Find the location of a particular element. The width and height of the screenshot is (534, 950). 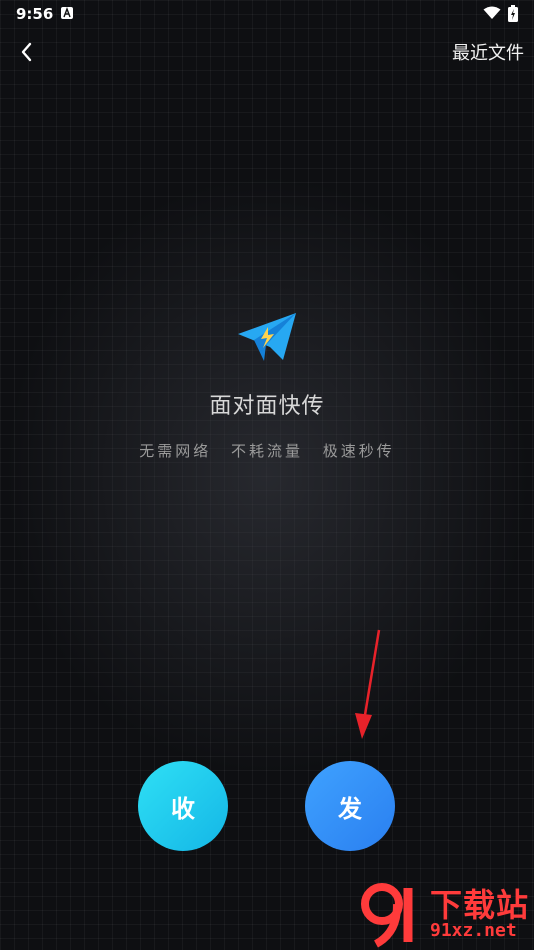

annotation-arrow is located at coordinates (368, 684).